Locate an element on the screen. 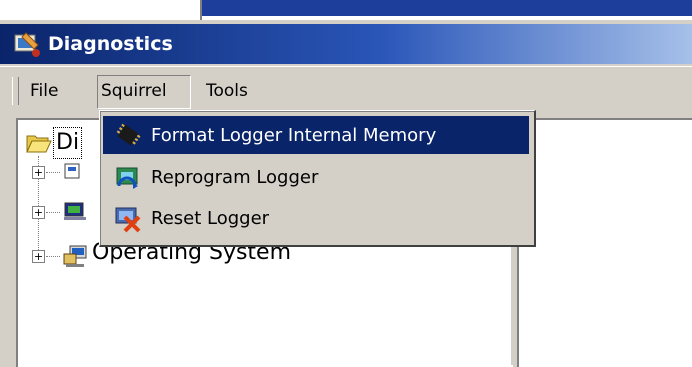 This screenshot has height=367, width=692. menu-item-label: Reprogram Logger is located at coordinates (235, 177).